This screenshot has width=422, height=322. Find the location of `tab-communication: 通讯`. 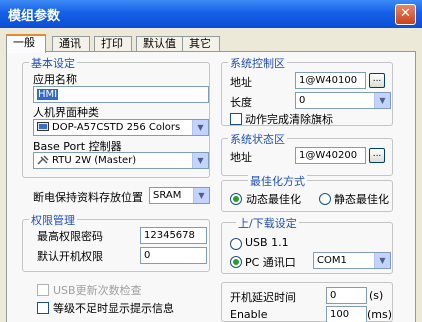

tab-communication: 通讯 is located at coordinates (71, 43).